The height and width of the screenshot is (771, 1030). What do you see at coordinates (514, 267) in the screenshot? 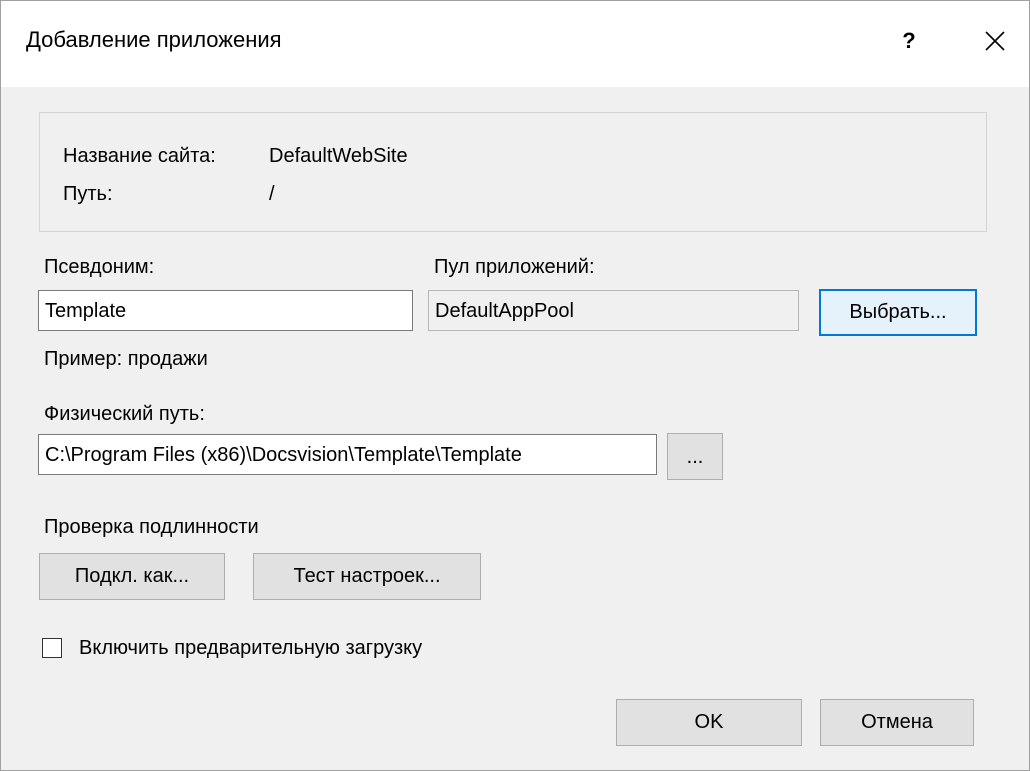
I see `app-pool-label: Пул приложений:` at bounding box center [514, 267].